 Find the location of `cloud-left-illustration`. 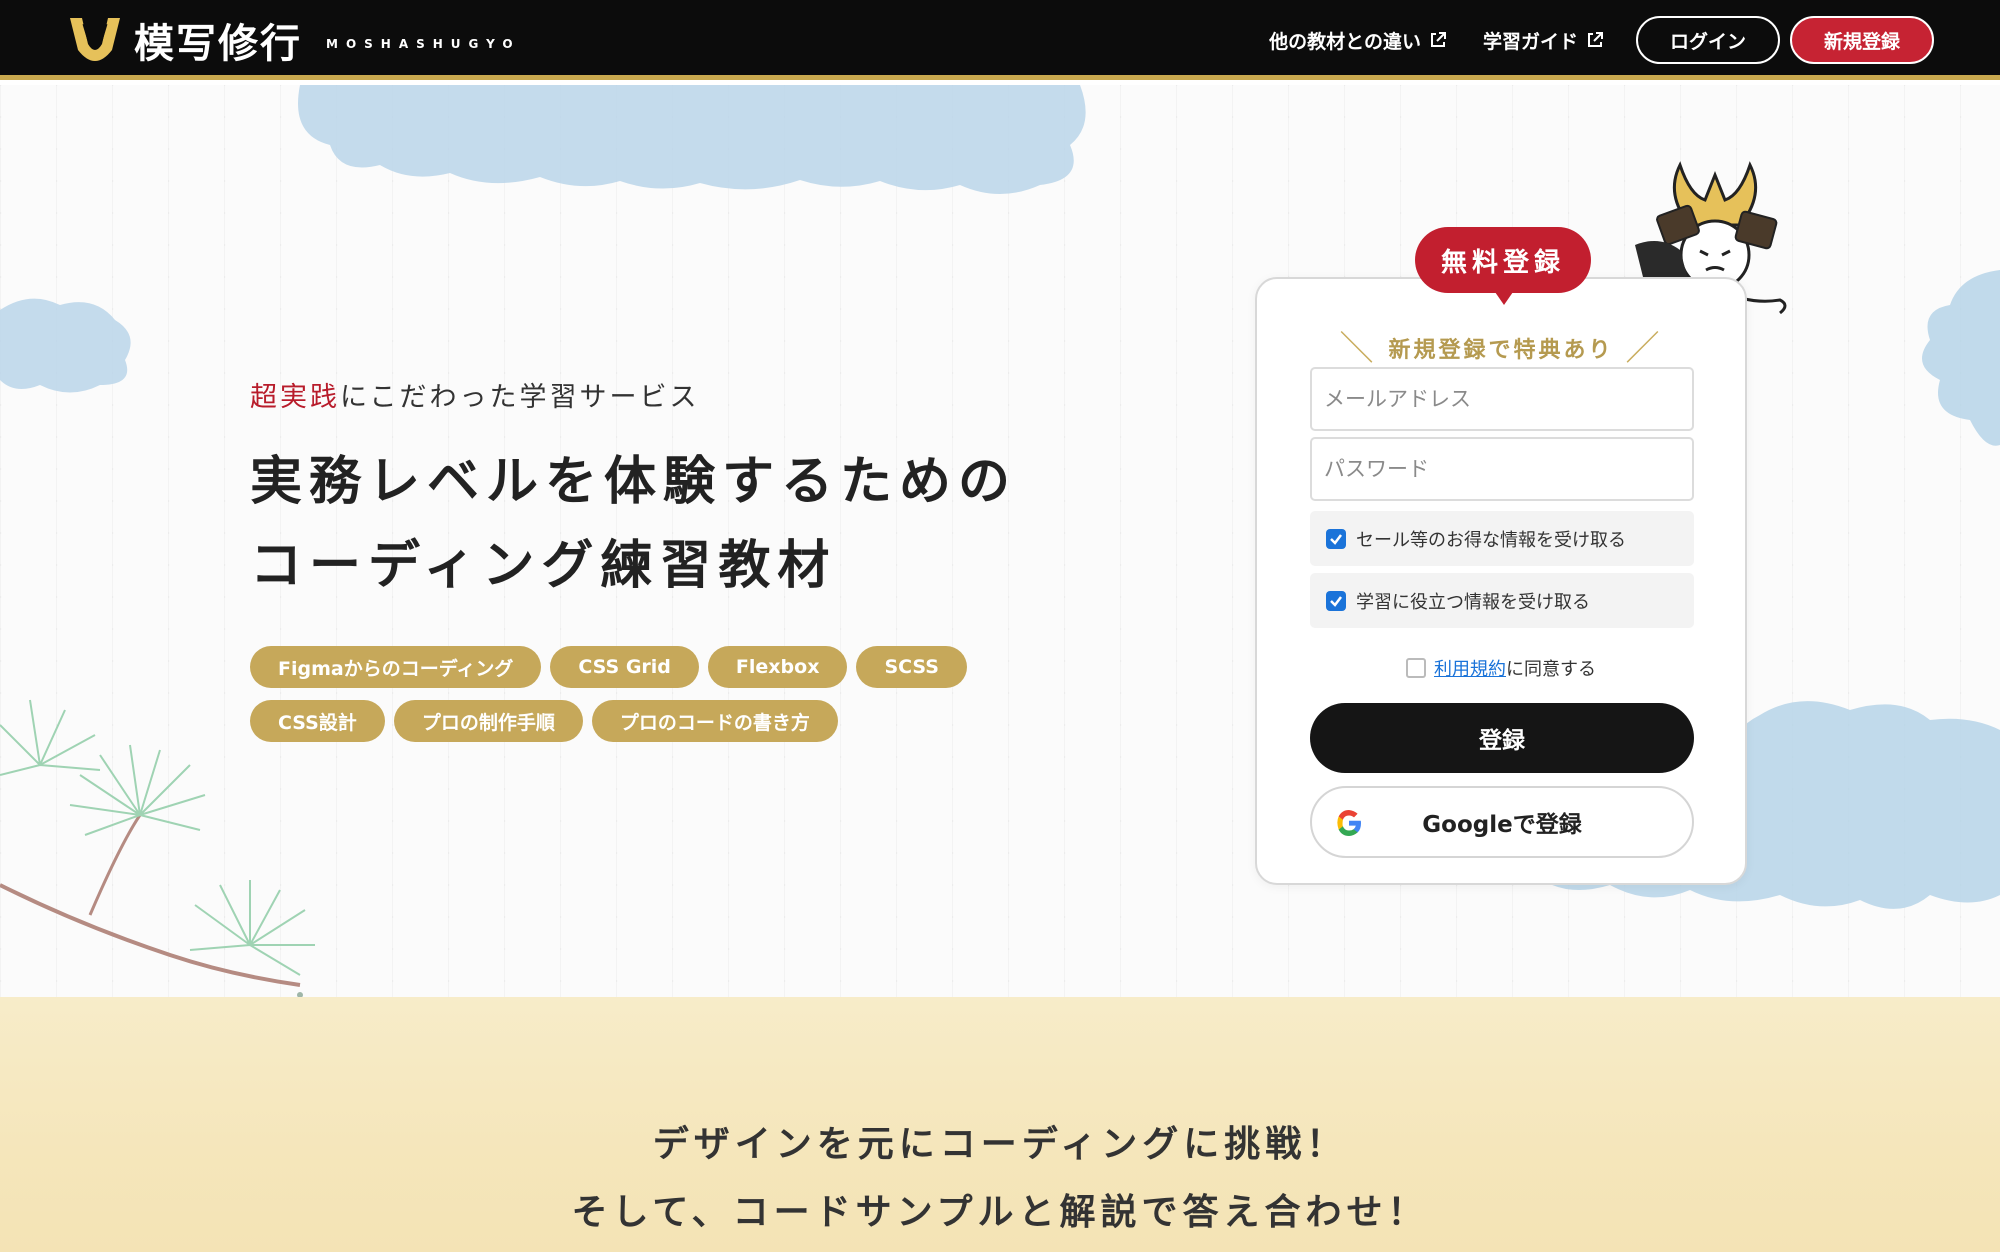

cloud-left-illustration is located at coordinates (65, 345).